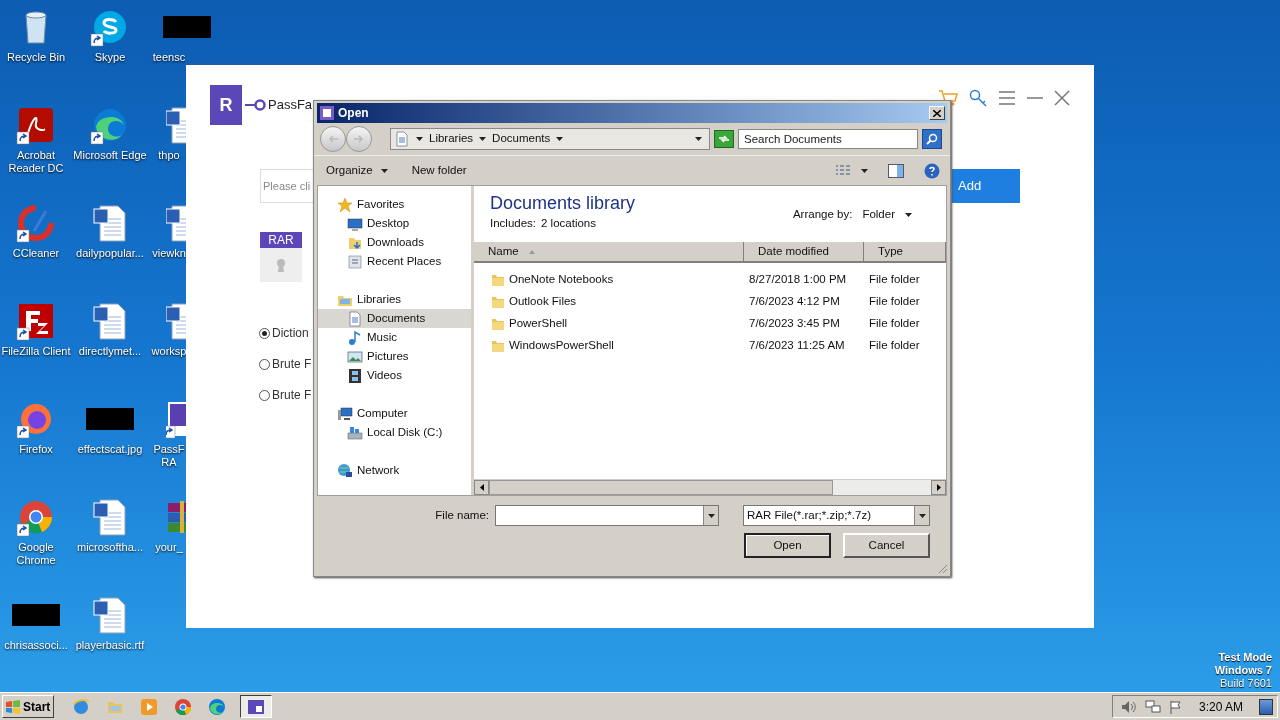  Describe the element at coordinates (822, 214) in the screenshot. I see `arrange-label: Arrange by:` at that location.